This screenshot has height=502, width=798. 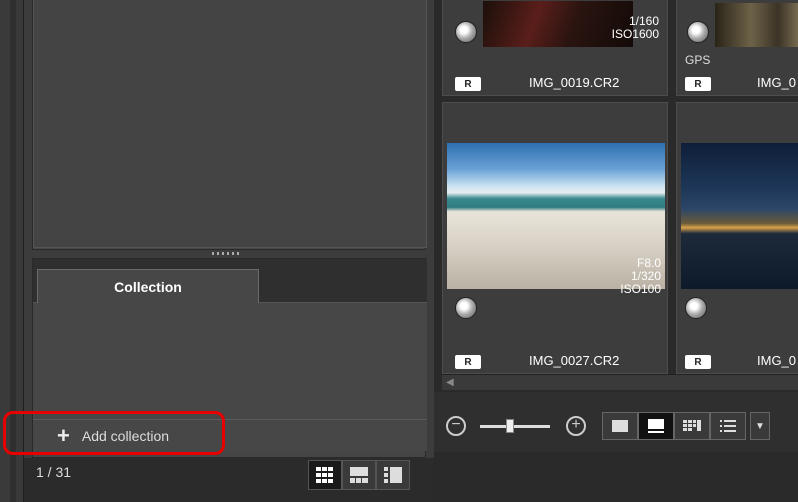 I want to click on left-edge-rail, so click(x=13, y=251).